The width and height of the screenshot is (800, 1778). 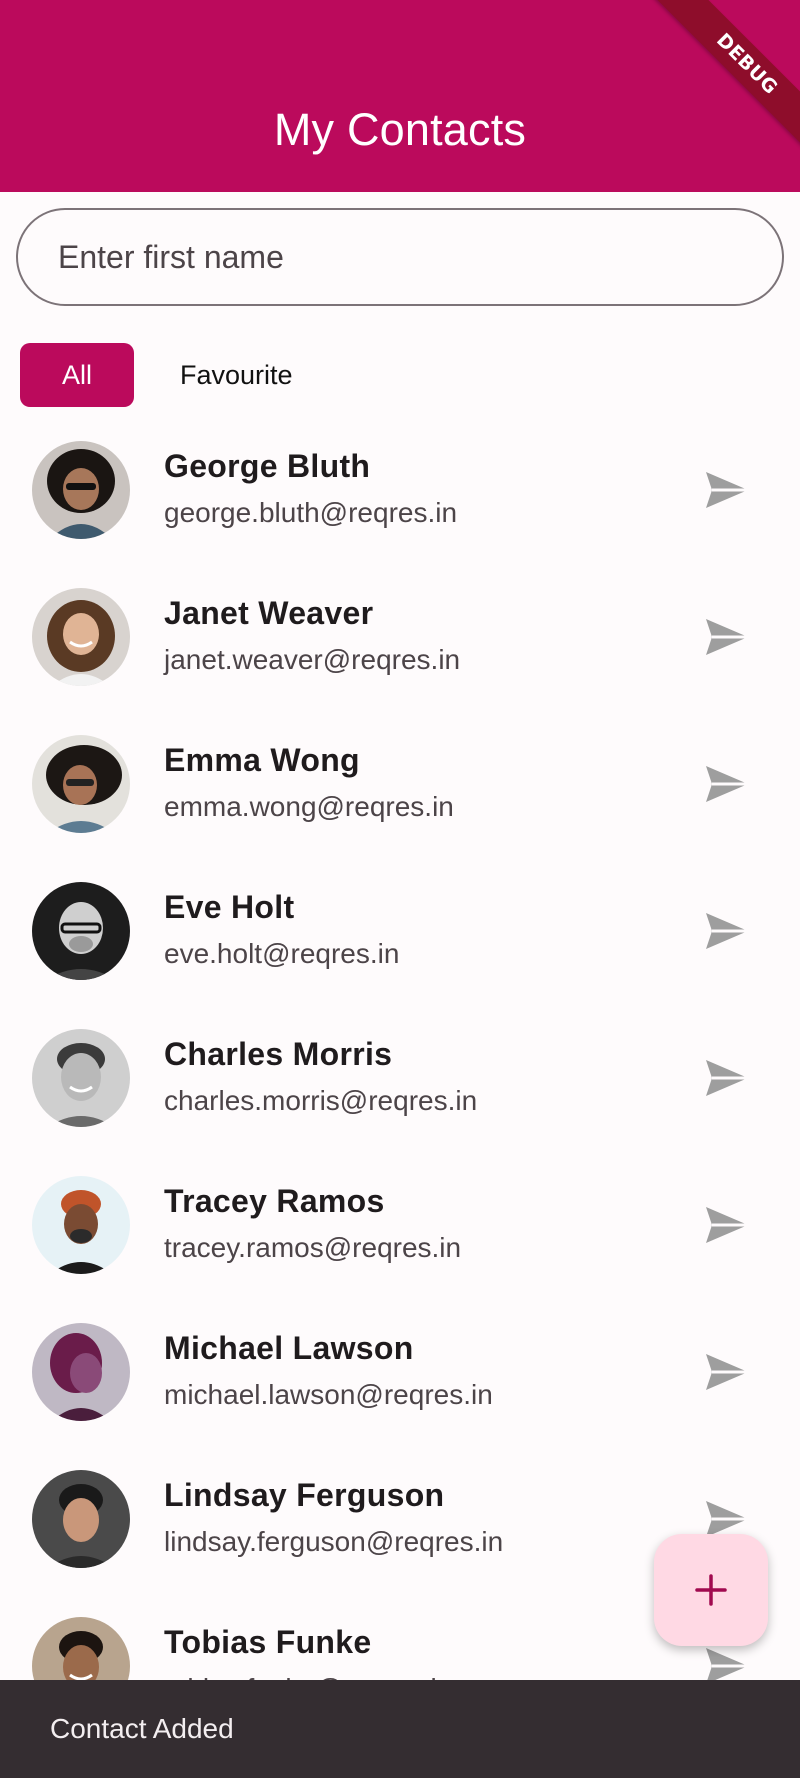 I want to click on contact-name: Tracey Ramos, so click(x=274, y=1201).